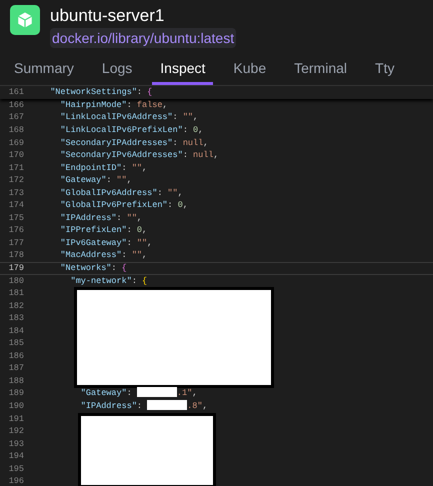 Image resolution: width=433 pixels, height=486 pixels. What do you see at coordinates (16, 231) in the screenshot?
I see `line-number: 176` at bounding box center [16, 231].